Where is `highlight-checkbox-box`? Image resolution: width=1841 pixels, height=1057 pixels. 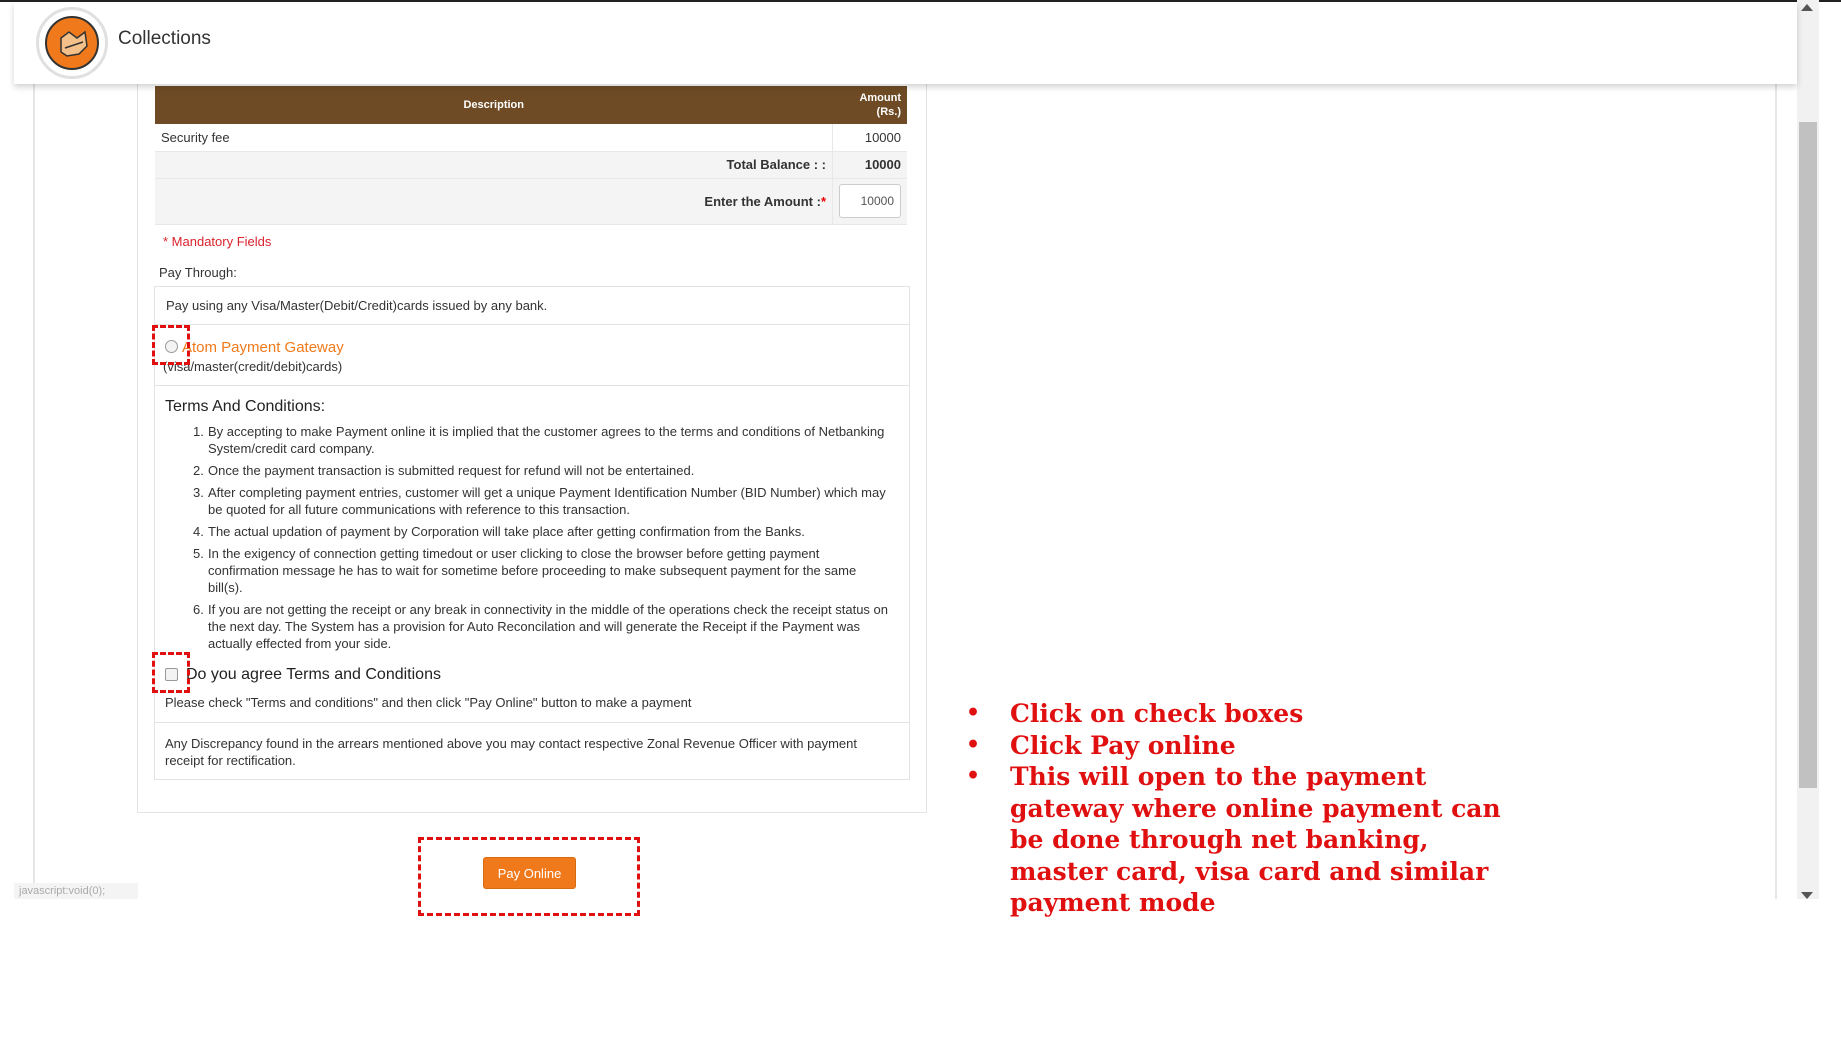
highlight-checkbox-box is located at coordinates (171, 672).